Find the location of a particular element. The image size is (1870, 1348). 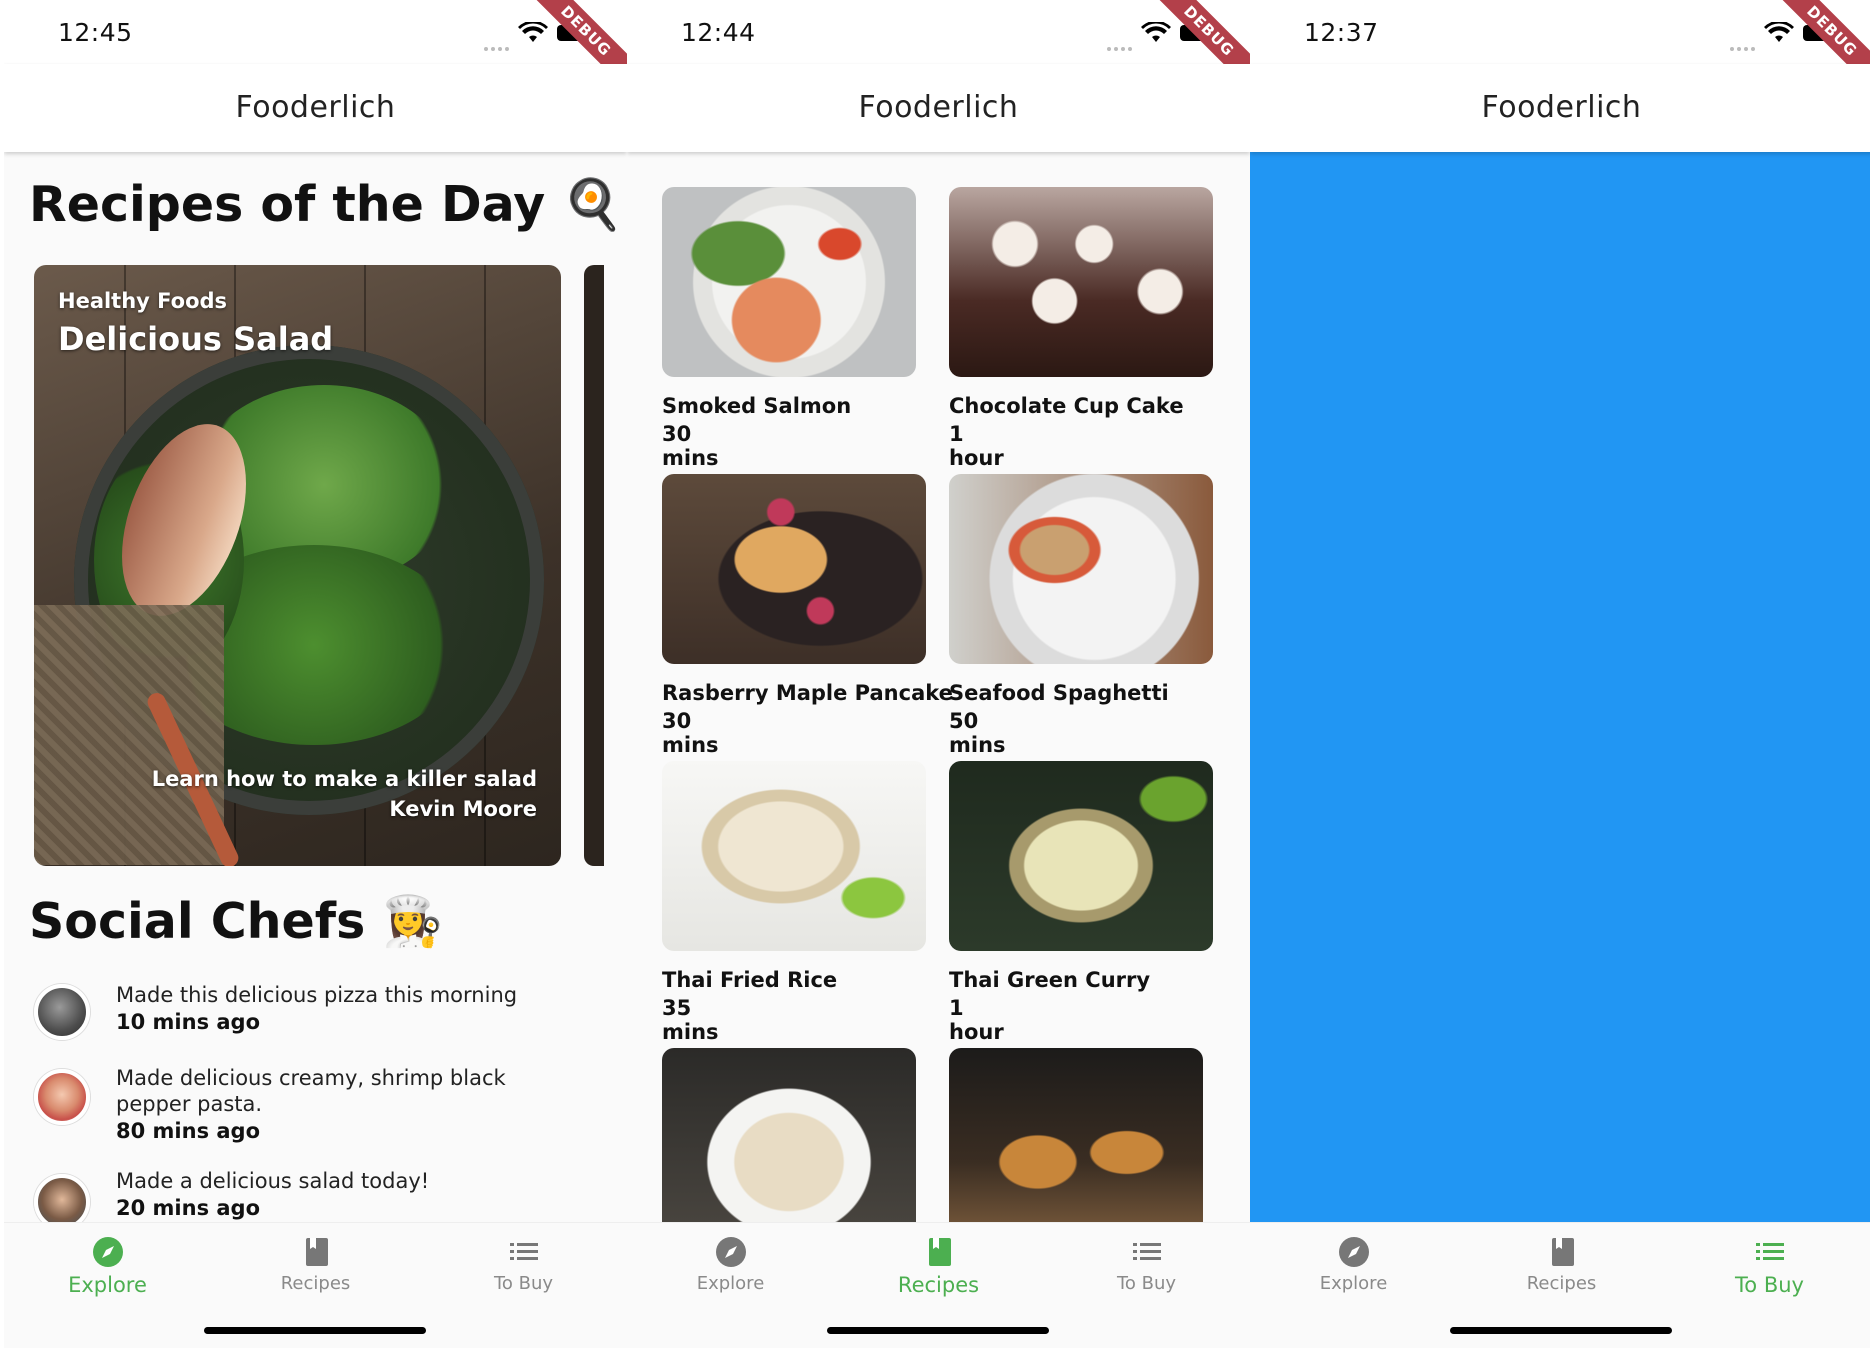

card-description: Learn how to make a killer salad is located at coordinates (344, 779).